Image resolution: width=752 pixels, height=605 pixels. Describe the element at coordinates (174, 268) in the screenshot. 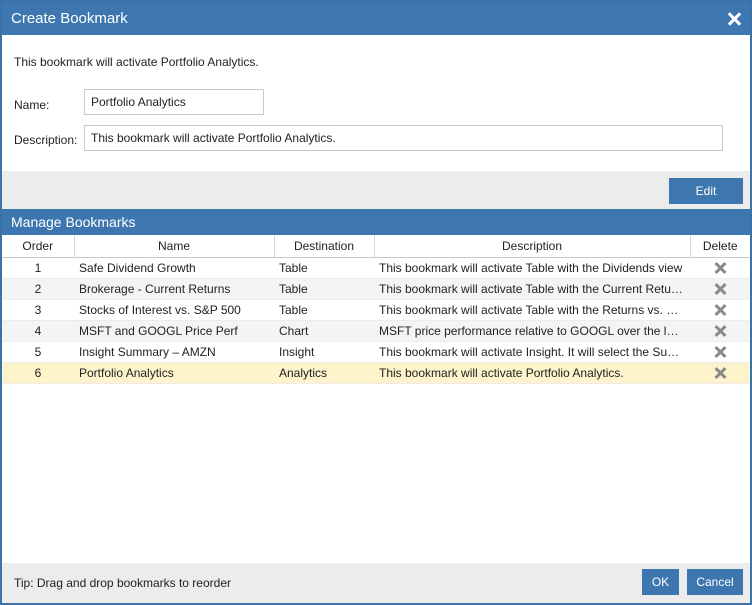

I see `row-name: Safe Dividend Growth` at that location.